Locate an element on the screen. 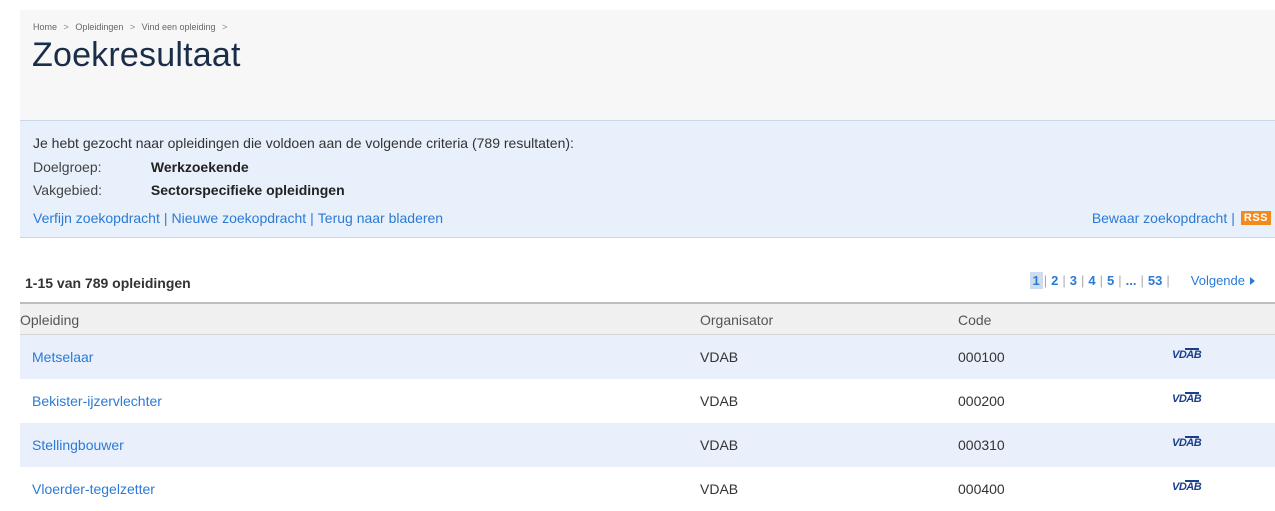 The width and height of the screenshot is (1275, 511). pagination: 1 | 2 | 3 | 4 | 5 | ... | 53 | Volgende is located at coordinates (1142, 280).